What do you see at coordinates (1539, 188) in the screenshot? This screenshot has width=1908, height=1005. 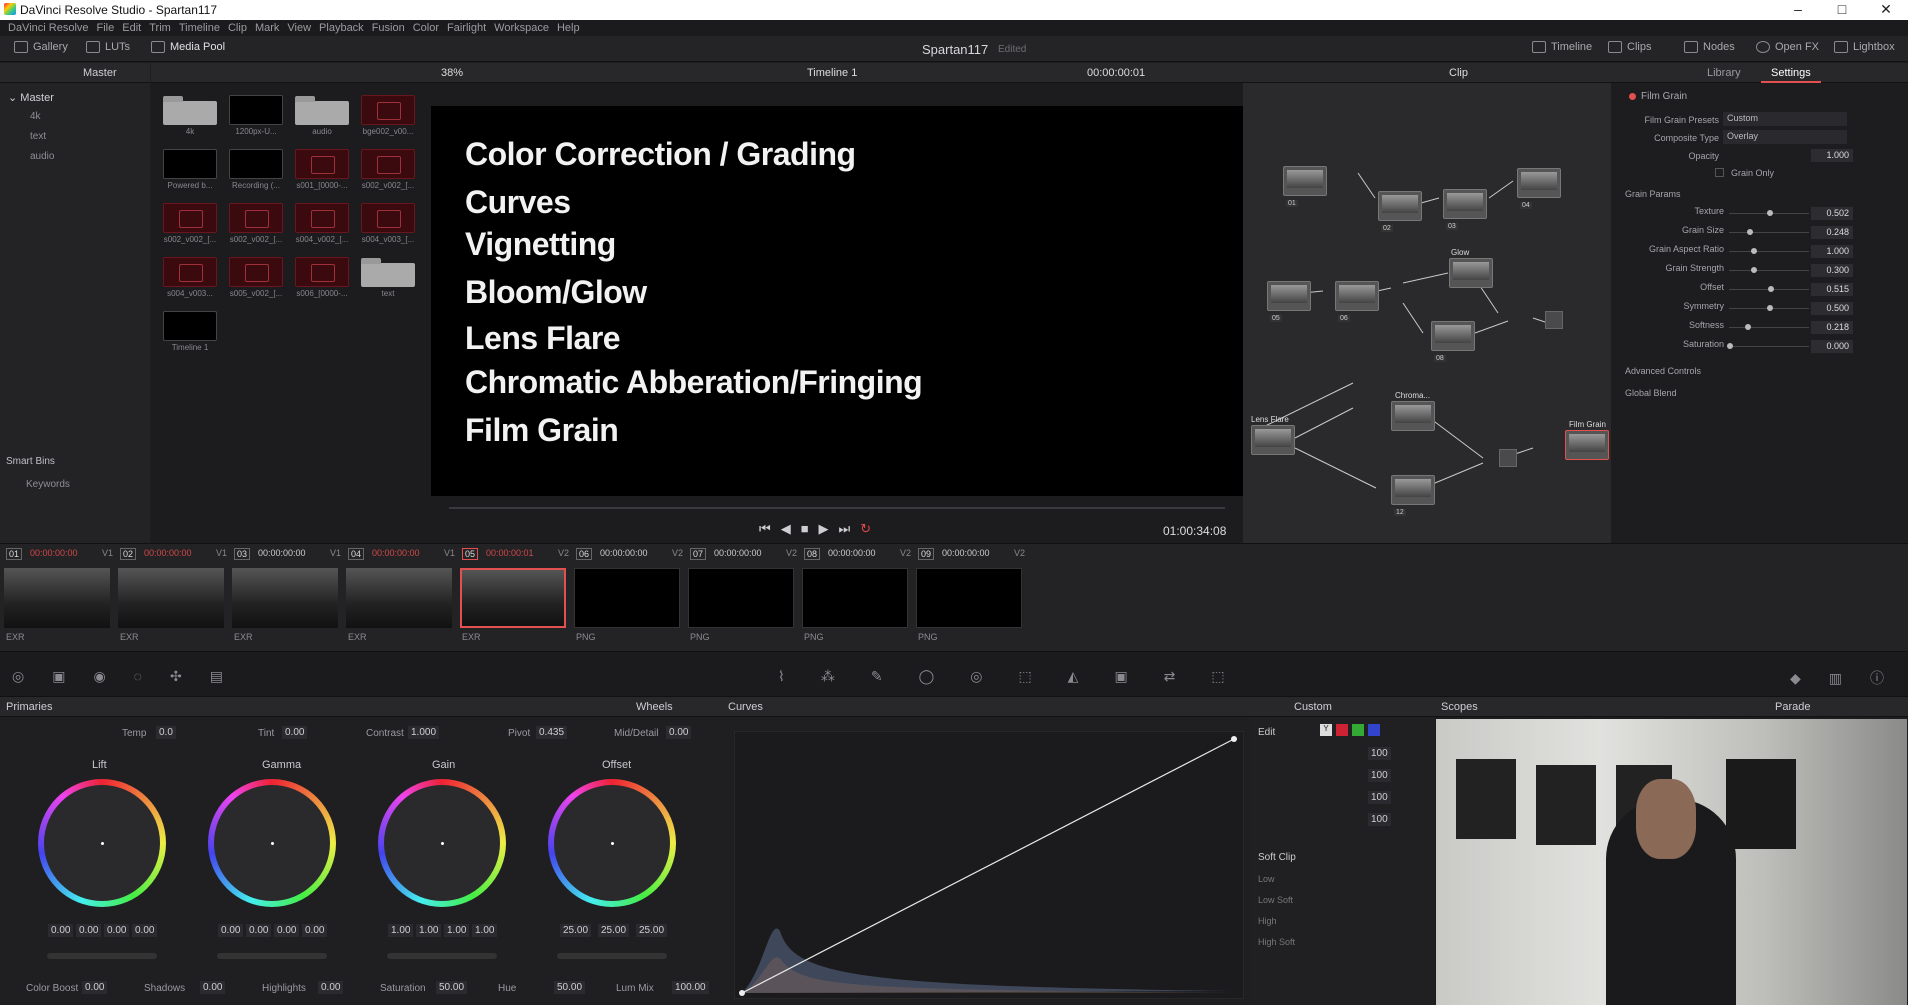 I see `node-04: 04` at bounding box center [1539, 188].